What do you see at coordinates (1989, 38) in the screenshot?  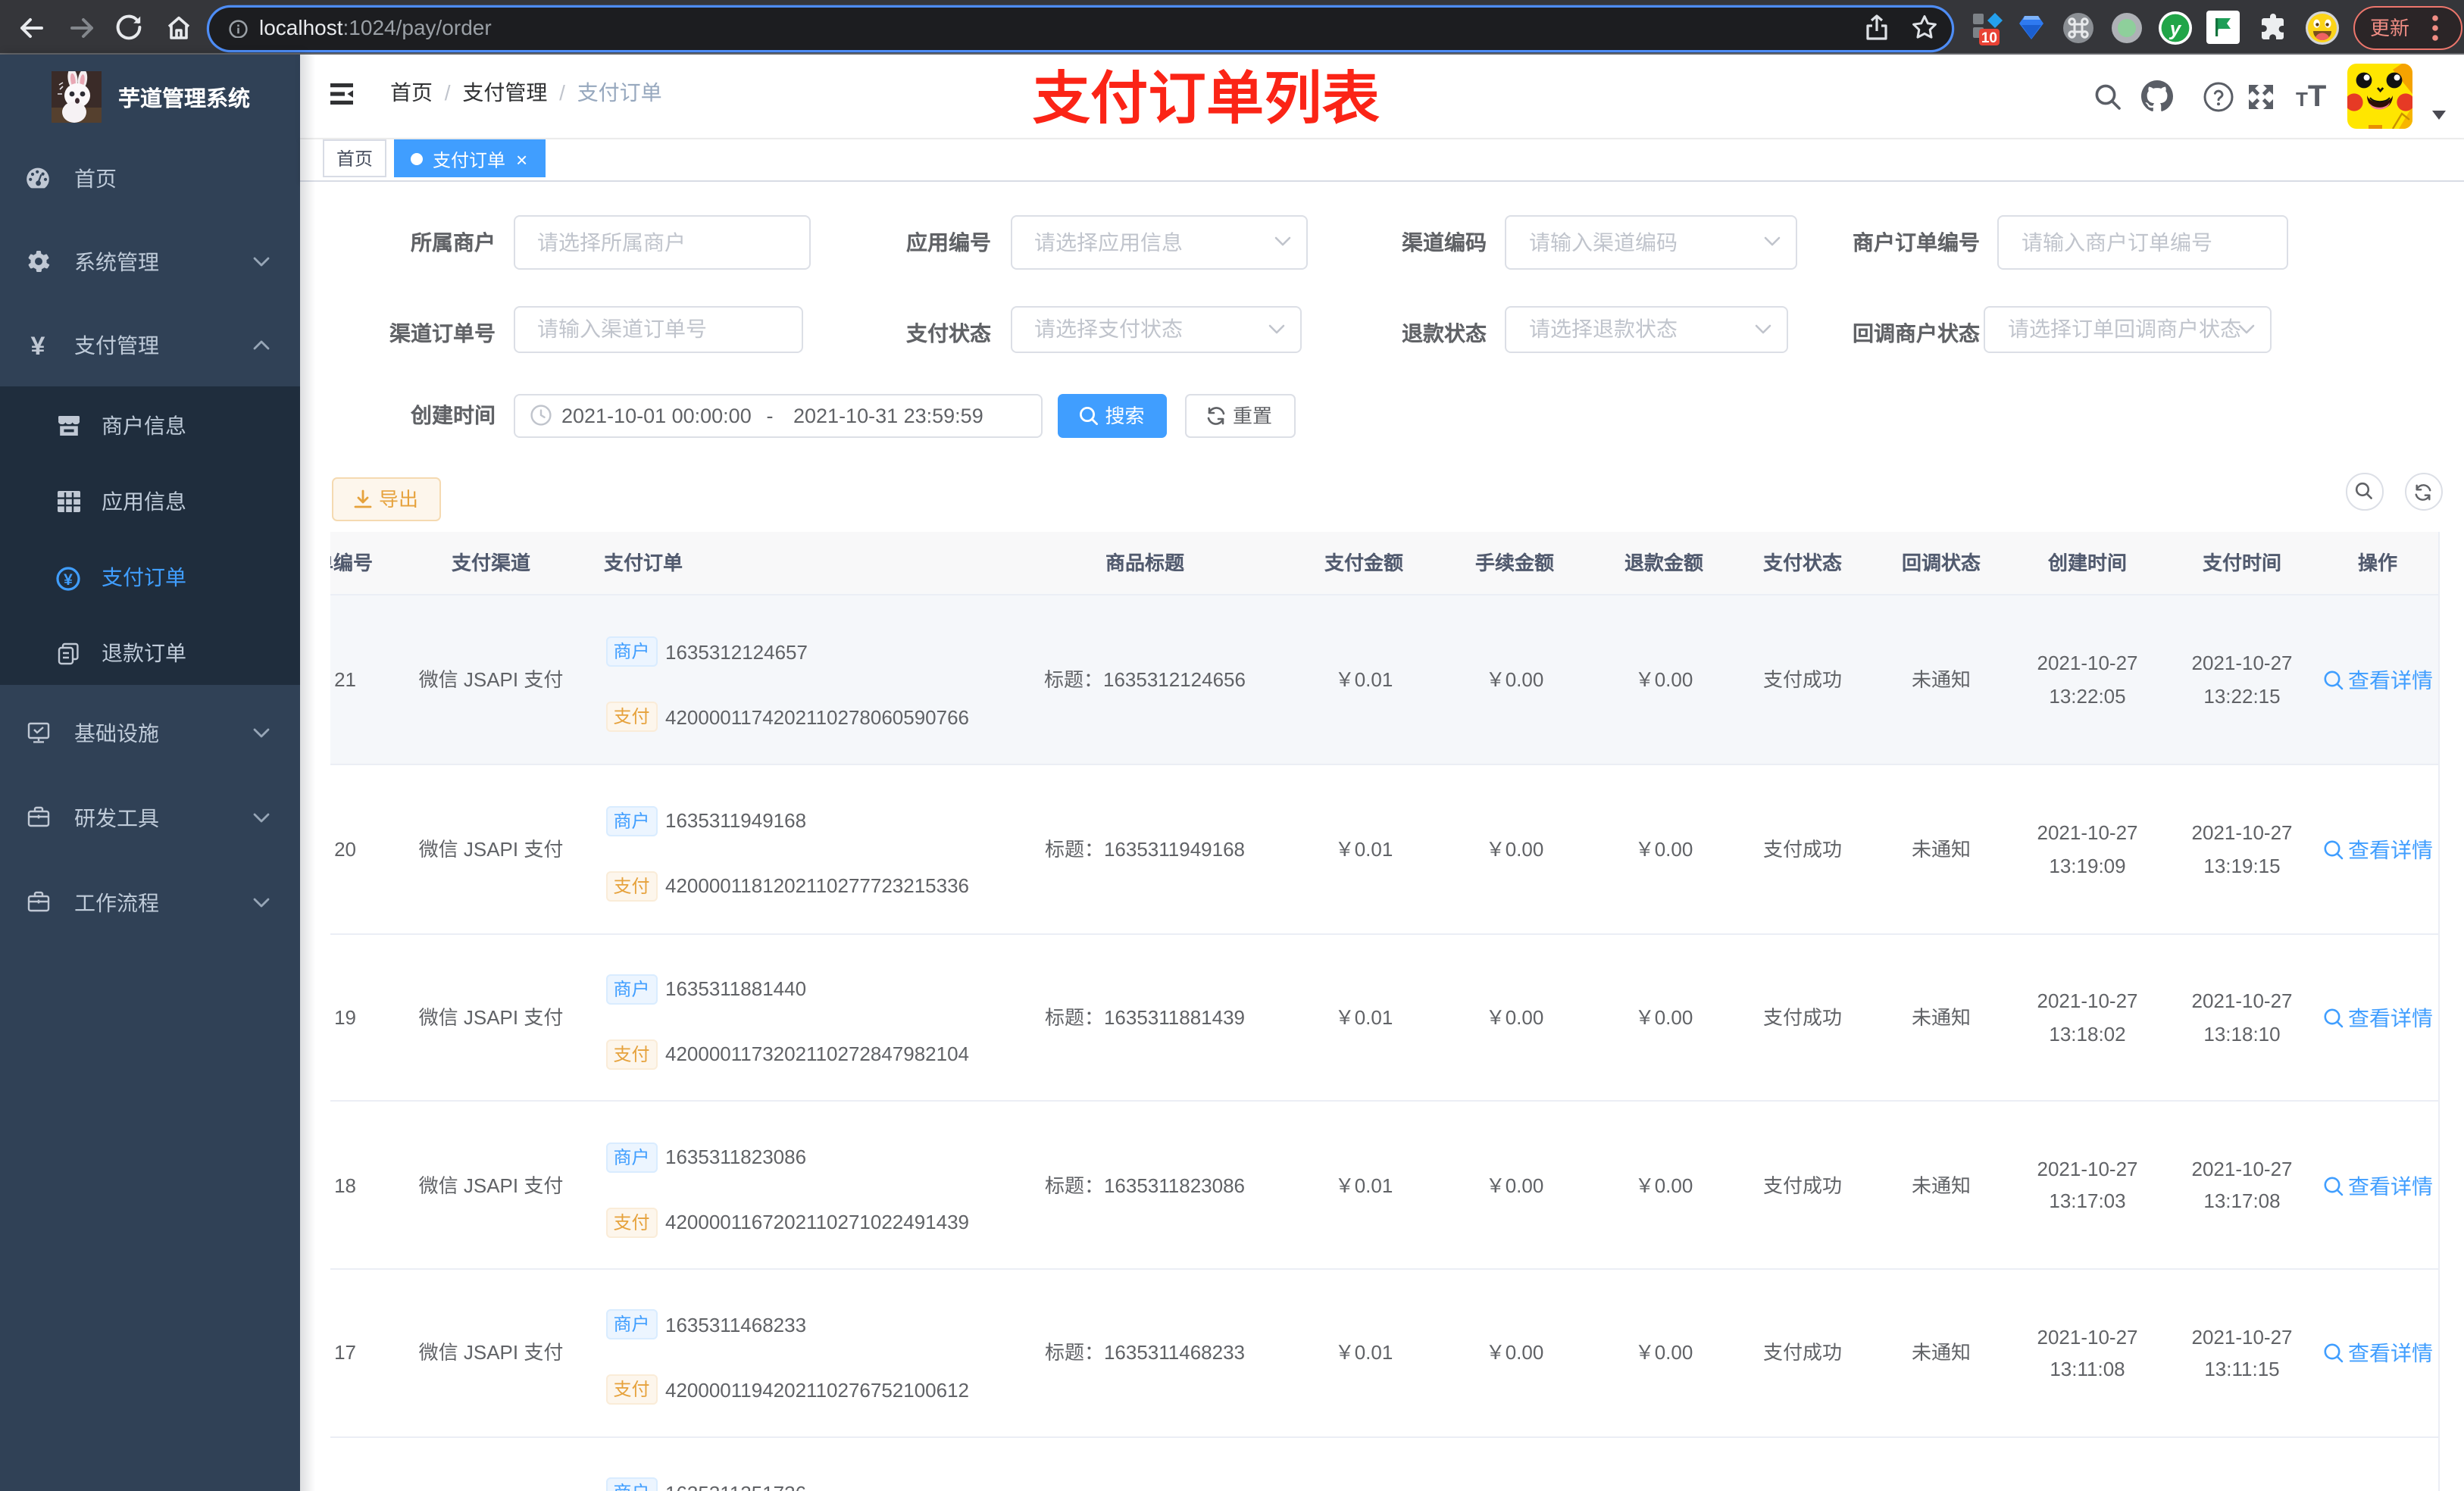 I see `svg-text: 10` at bounding box center [1989, 38].